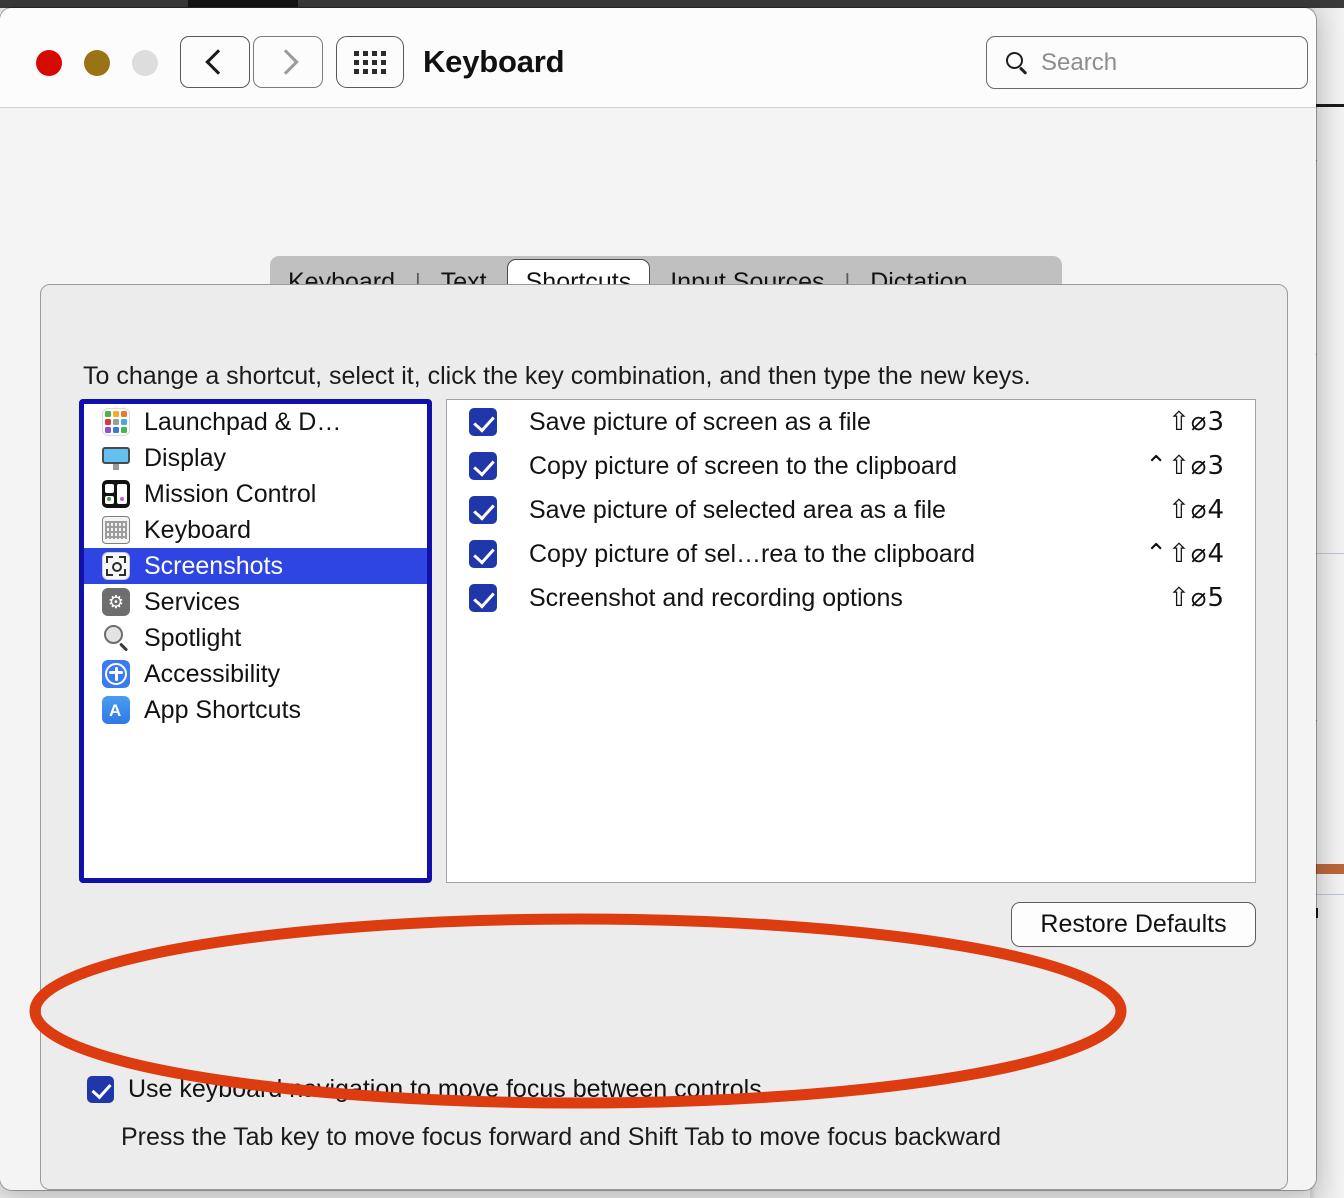  What do you see at coordinates (116, 458) in the screenshot?
I see `display-icon` at bounding box center [116, 458].